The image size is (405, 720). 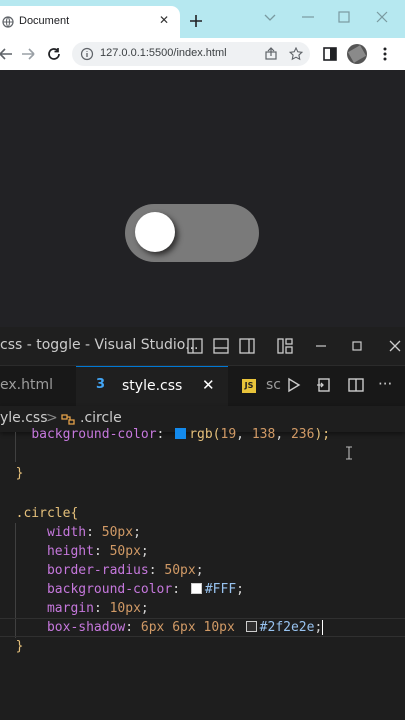 What do you see at coordinates (196, 21) in the screenshot?
I see `new-tab-plus-icon` at bounding box center [196, 21].